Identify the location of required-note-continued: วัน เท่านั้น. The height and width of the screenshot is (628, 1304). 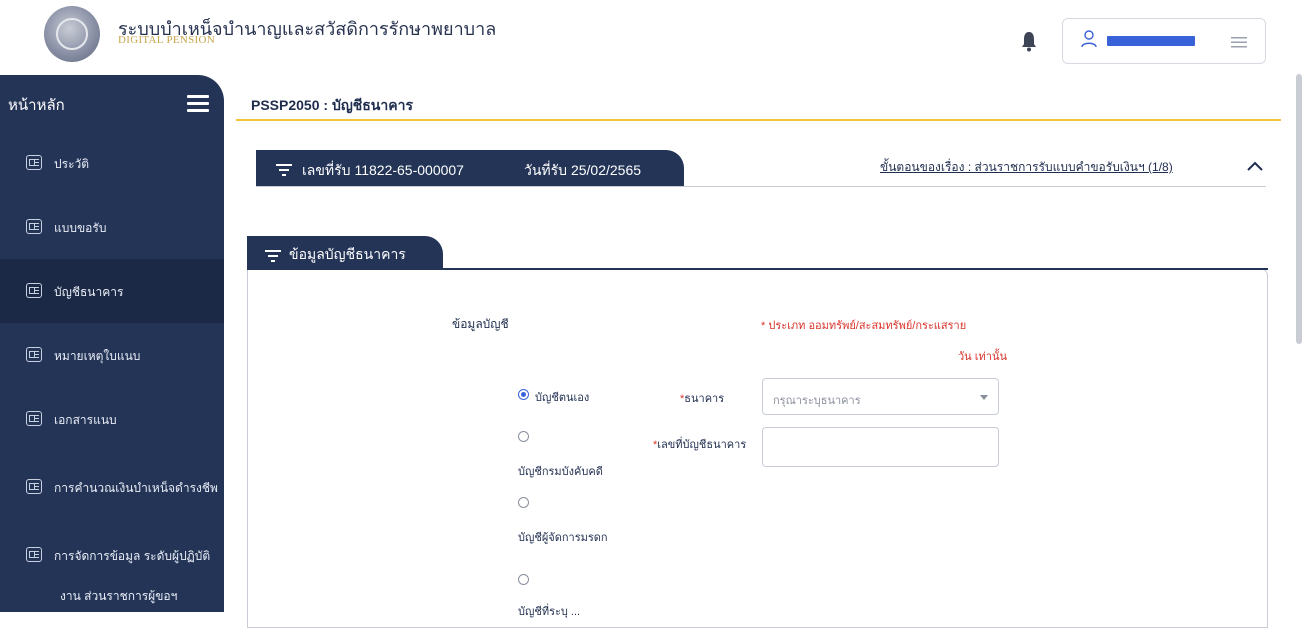
(982, 357).